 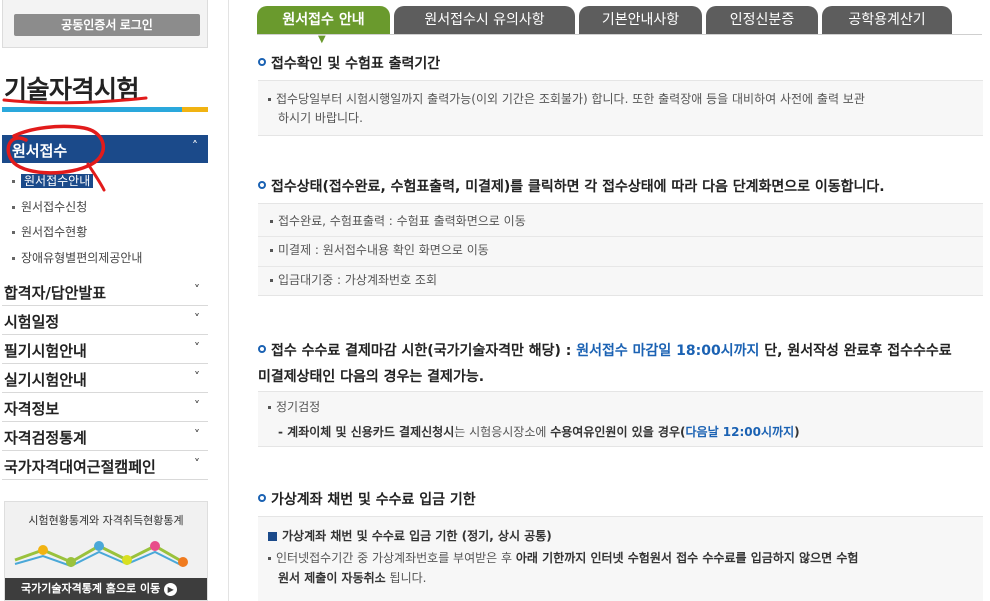 I want to click on menu-item-qualification-info: 자격정보 ˅, so click(x=105, y=407).